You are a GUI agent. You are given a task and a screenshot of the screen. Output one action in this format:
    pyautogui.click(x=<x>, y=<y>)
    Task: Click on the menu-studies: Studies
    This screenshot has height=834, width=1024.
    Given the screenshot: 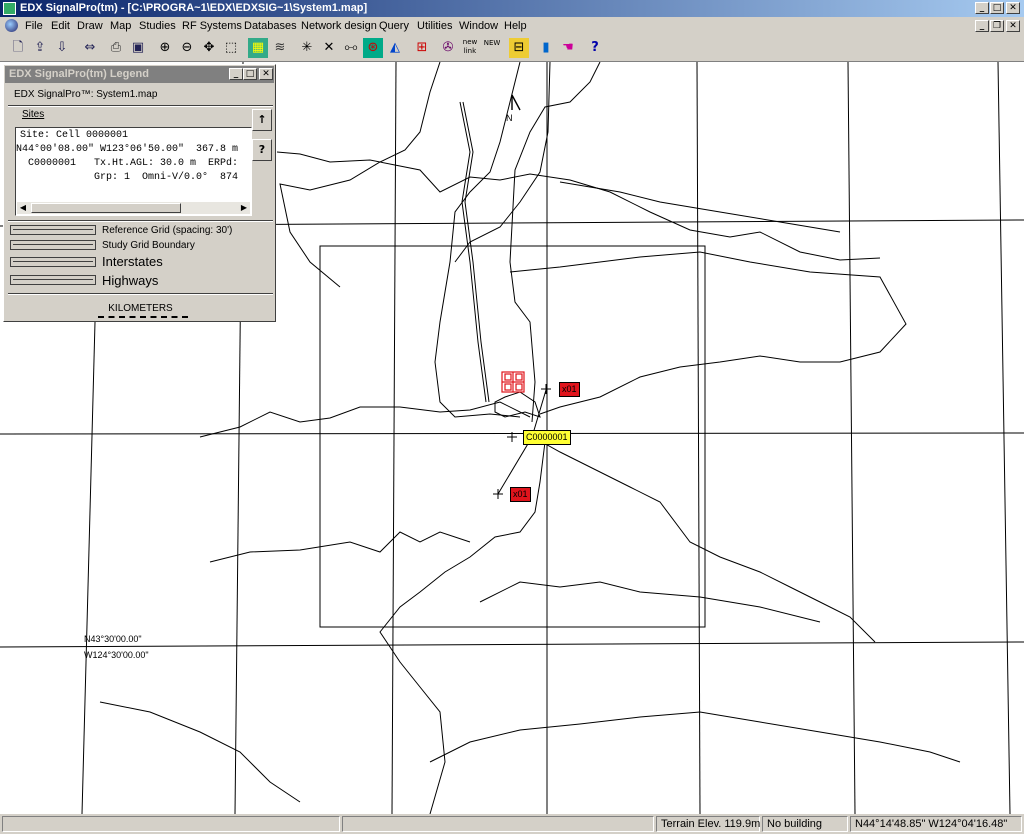 What is the action you would take?
    pyautogui.click(x=157, y=26)
    